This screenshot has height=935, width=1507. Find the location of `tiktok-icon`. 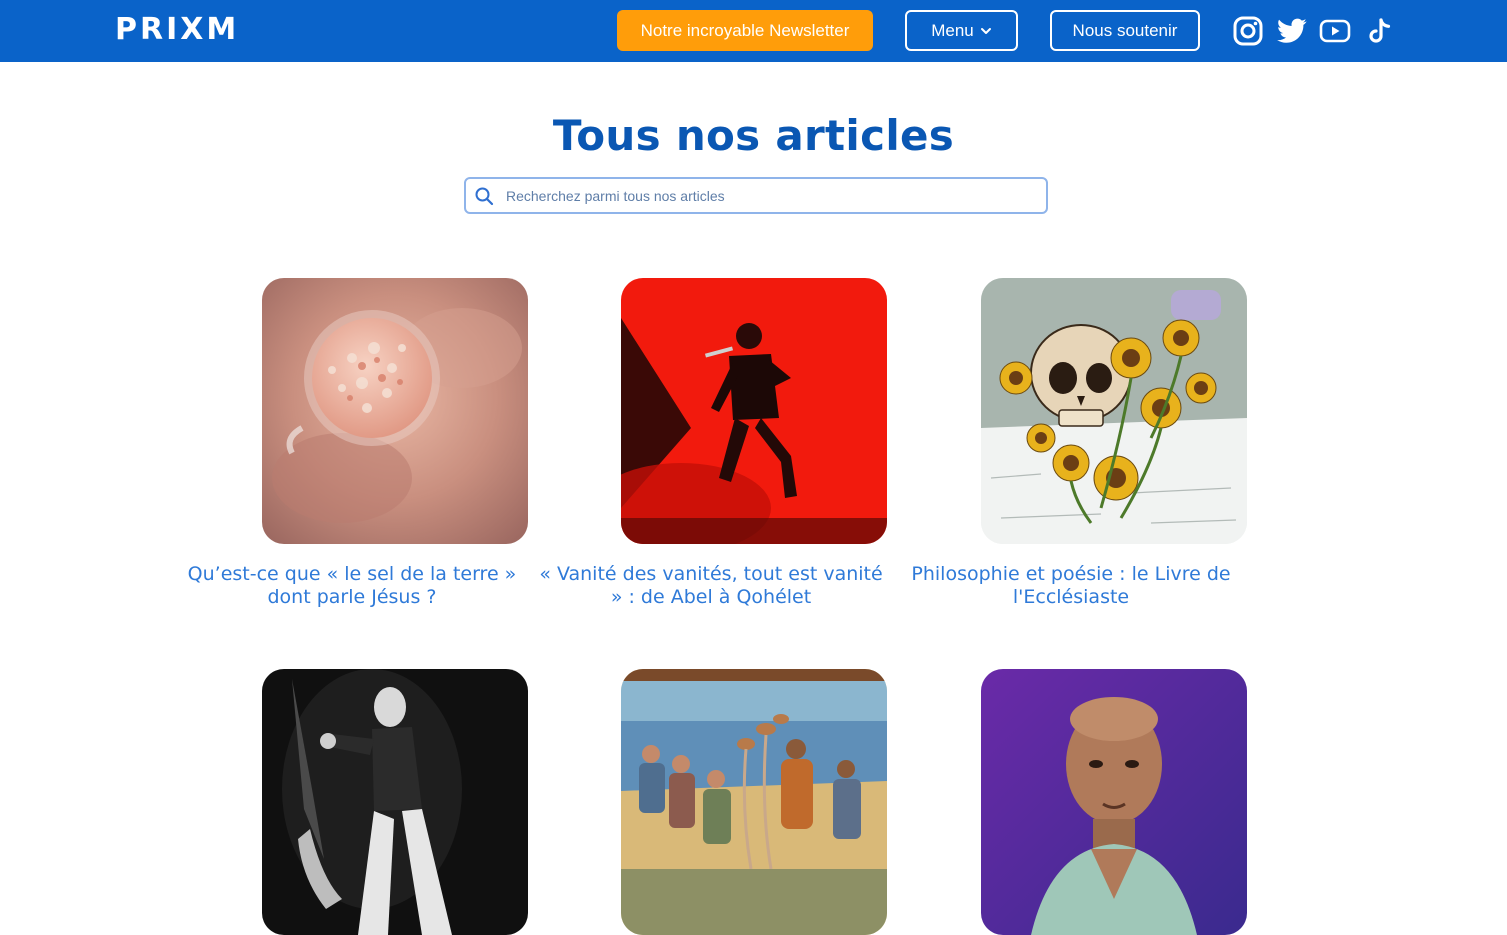

tiktok-icon is located at coordinates (1380, 31).